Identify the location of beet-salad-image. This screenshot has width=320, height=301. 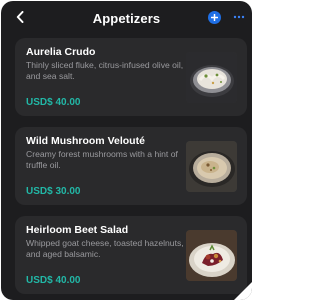
(211, 255).